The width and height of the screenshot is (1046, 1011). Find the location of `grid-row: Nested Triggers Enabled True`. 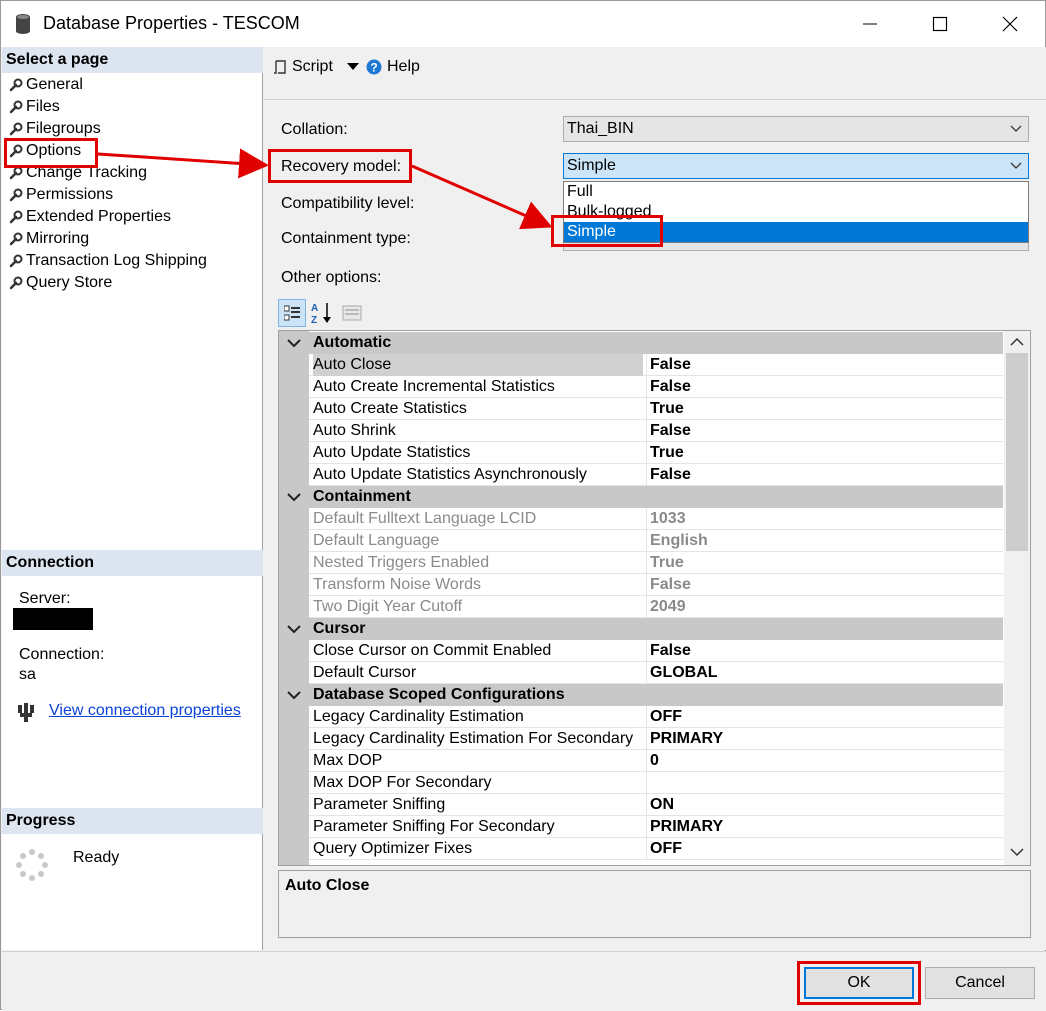

grid-row: Nested Triggers Enabled True is located at coordinates (656, 563).